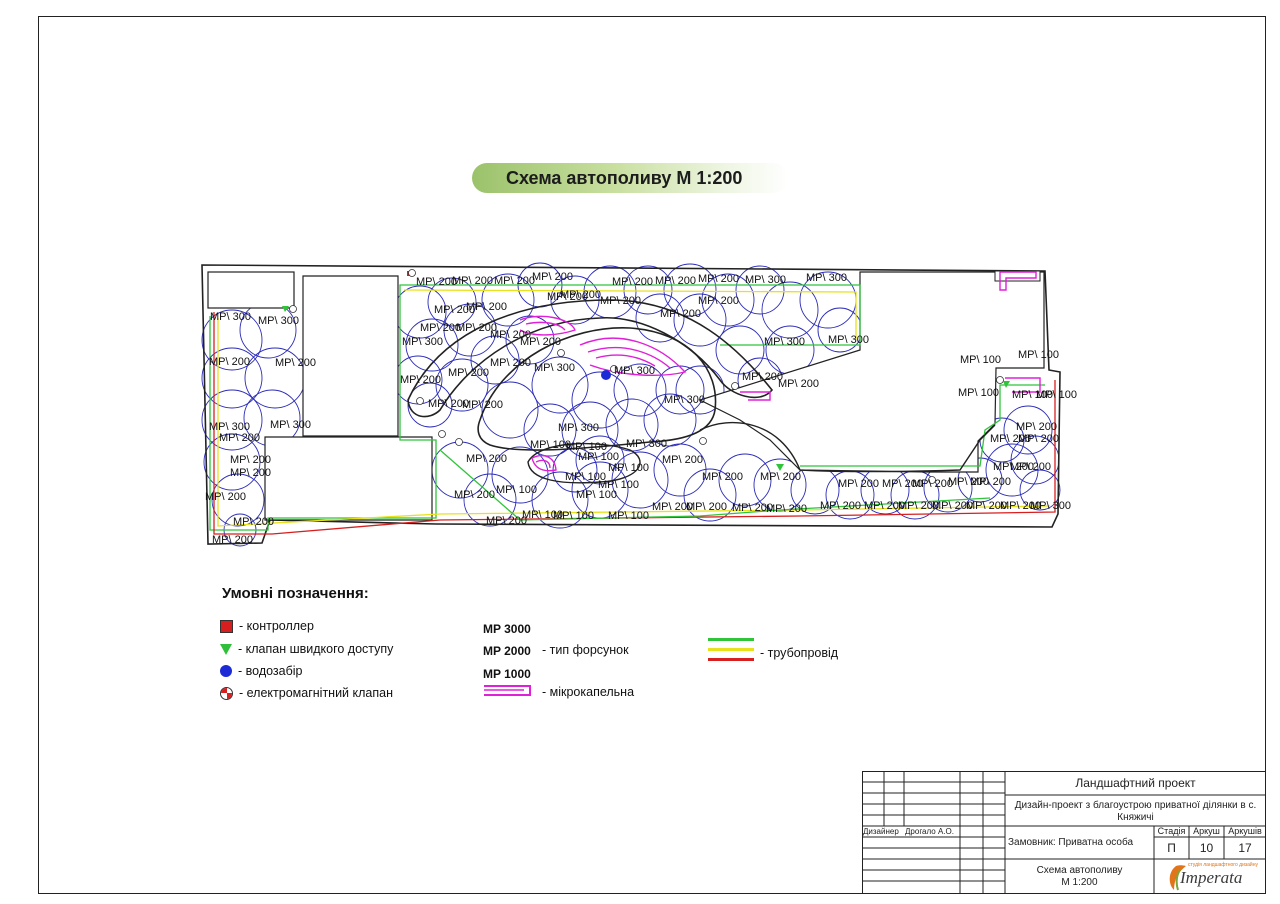  I want to click on stamp-sheet: 10, so click(1206, 848).